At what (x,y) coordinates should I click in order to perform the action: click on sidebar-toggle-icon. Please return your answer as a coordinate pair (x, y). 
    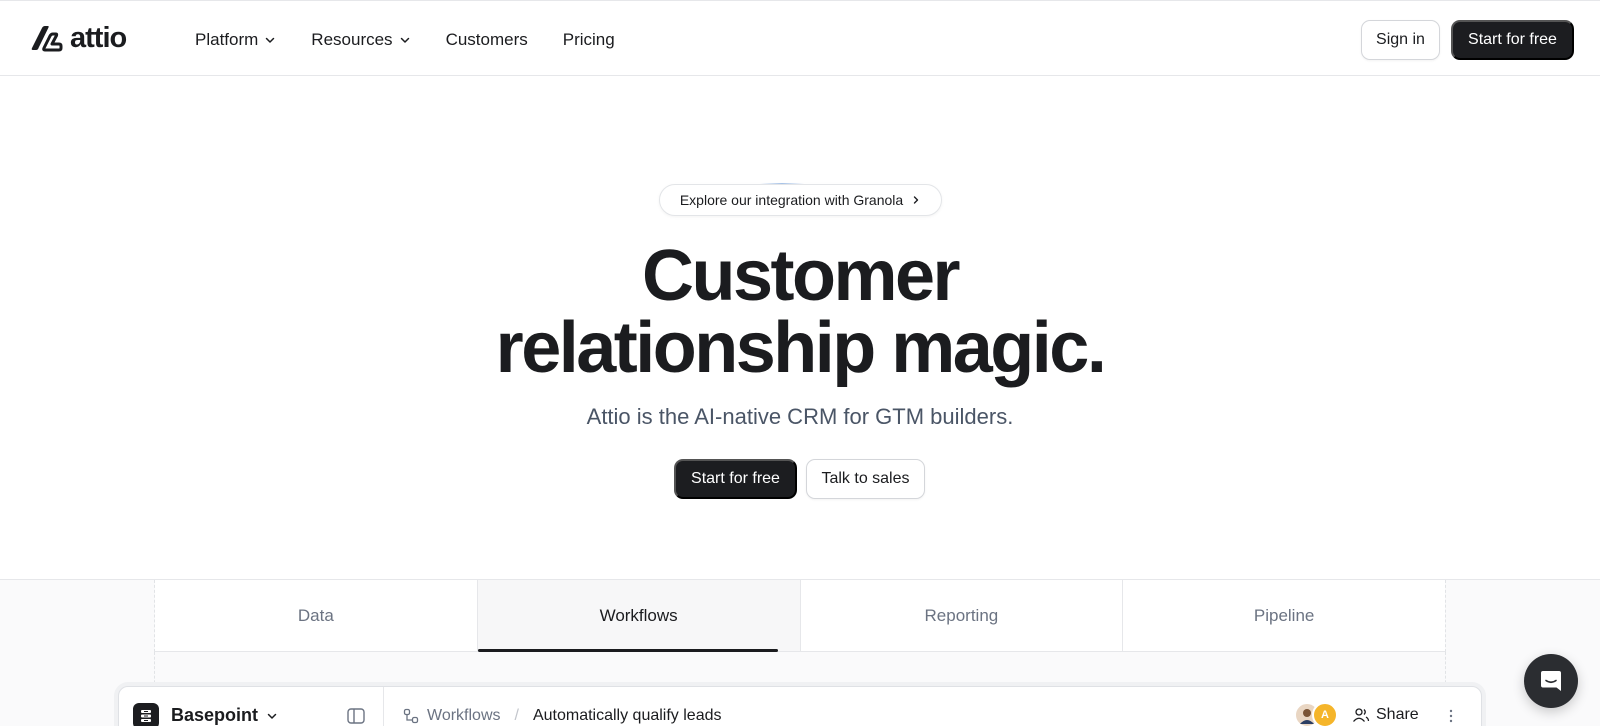
    Looking at the image, I should click on (356, 716).